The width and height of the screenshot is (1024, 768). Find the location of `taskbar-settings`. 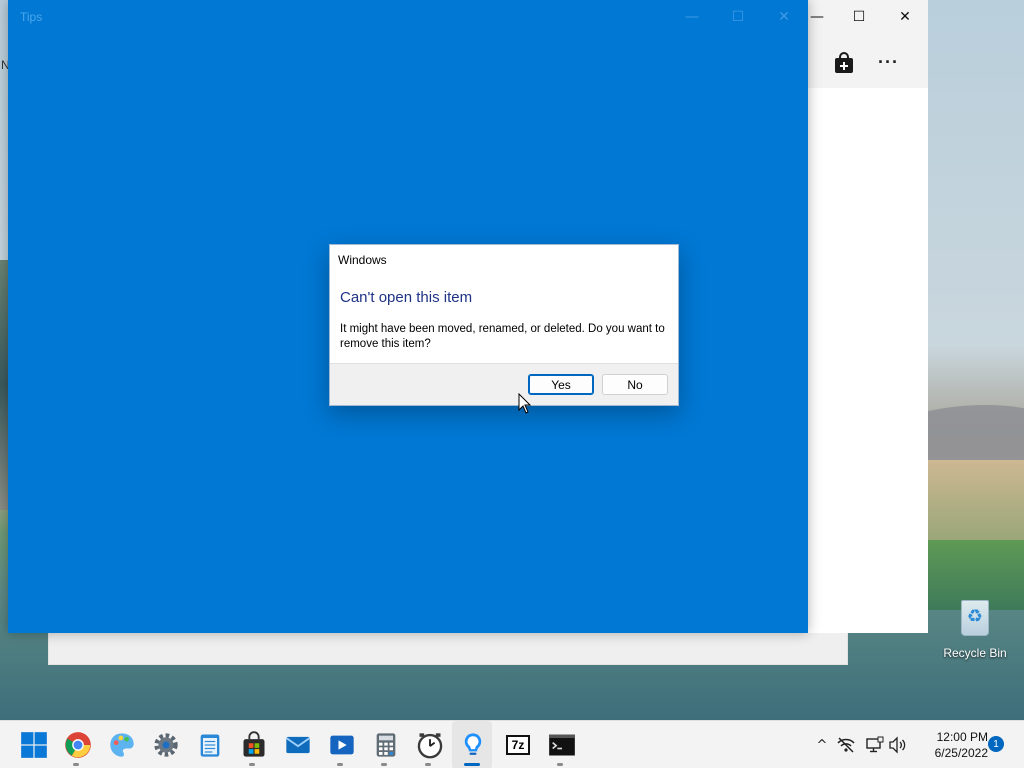

taskbar-settings is located at coordinates (164, 744).